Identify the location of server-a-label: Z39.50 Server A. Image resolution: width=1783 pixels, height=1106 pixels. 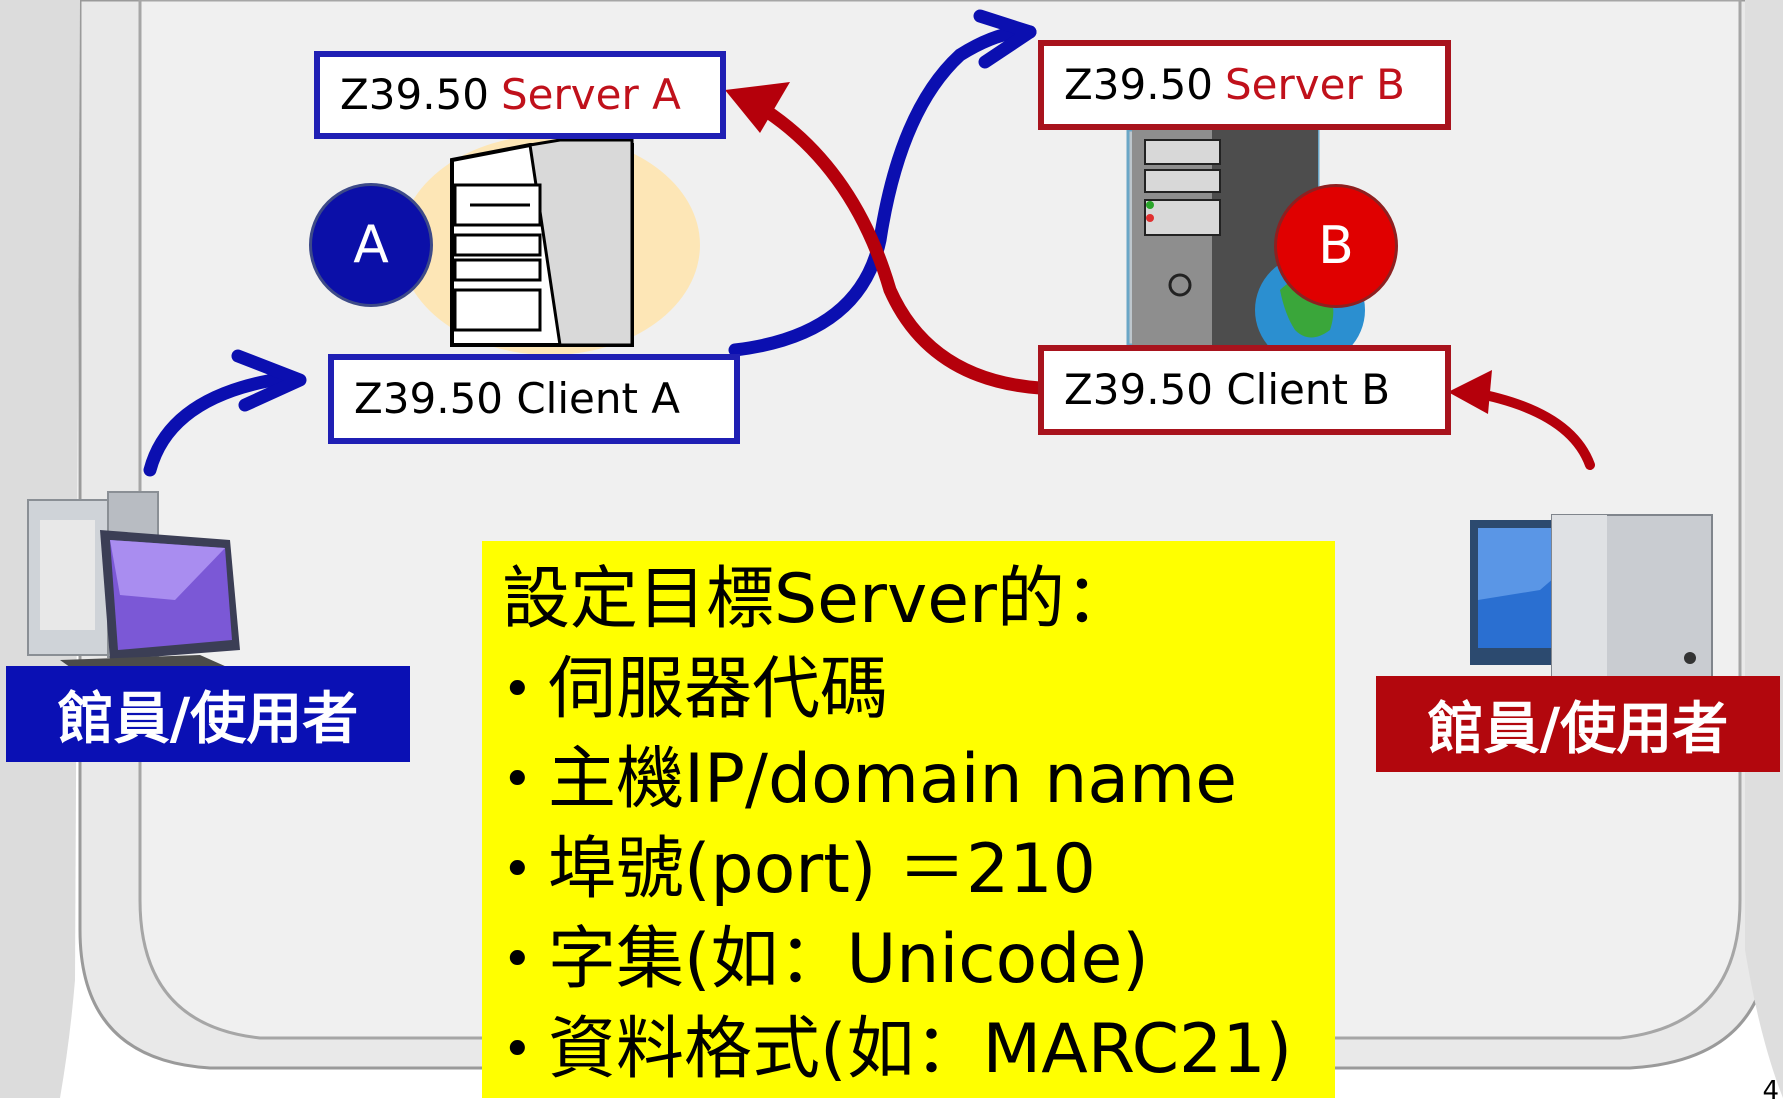
(520, 95).